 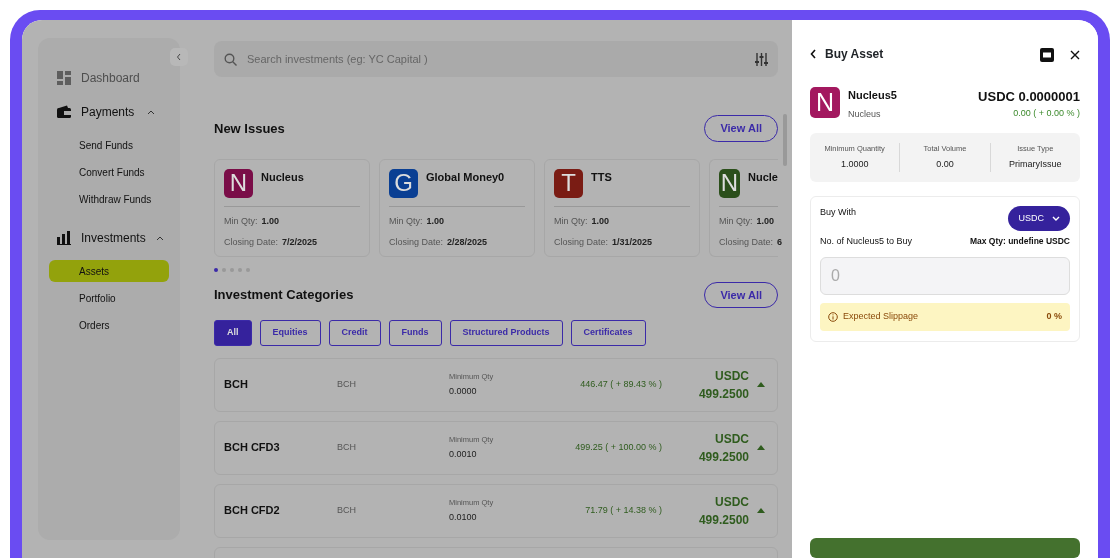 What do you see at coordinates (945, 548) in the screenshot?
I see `buy-button` at bounding box center [945, 548].